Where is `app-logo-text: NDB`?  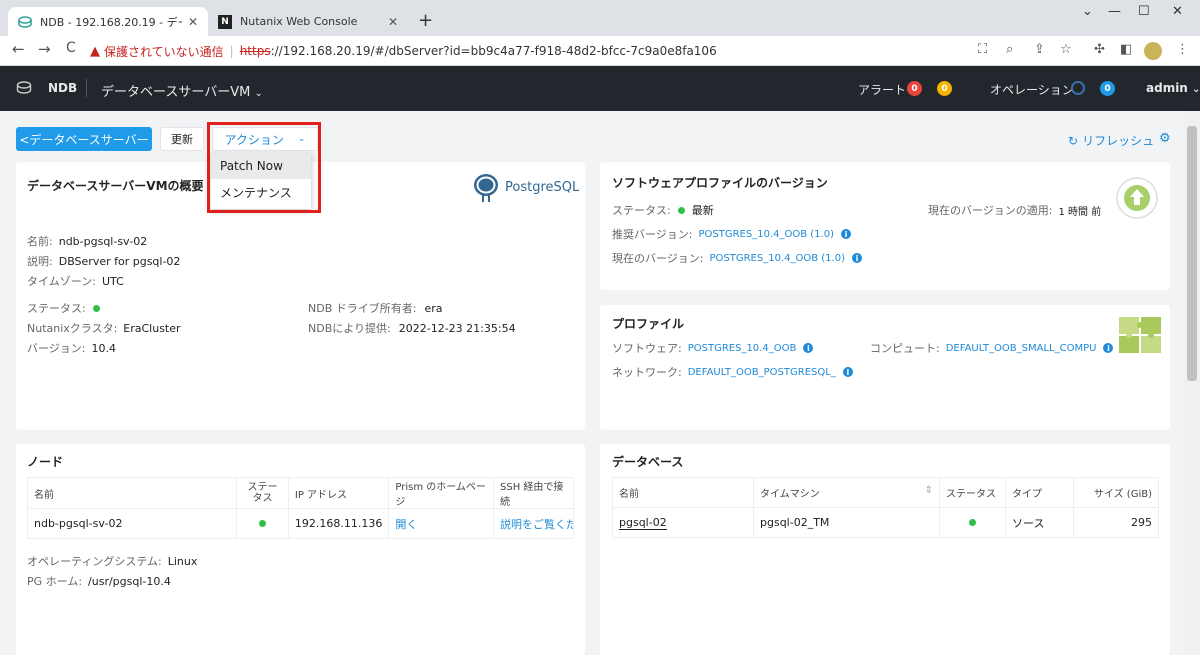
app-logo-text: NDB is located at coordinates (62, 88).